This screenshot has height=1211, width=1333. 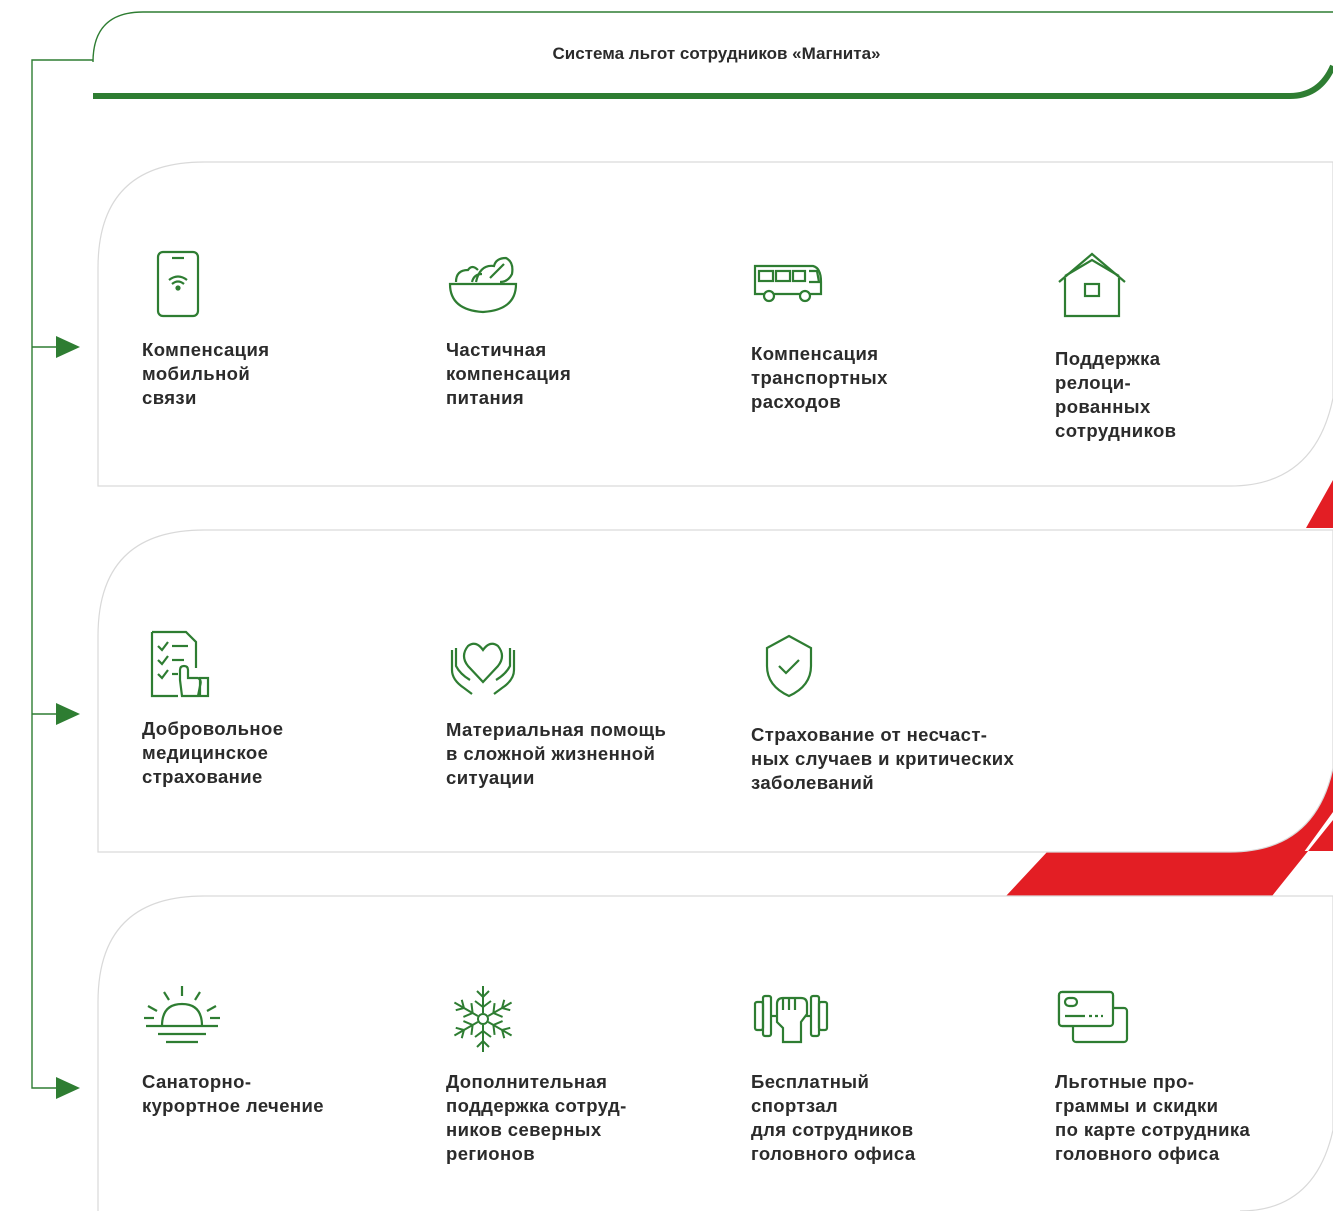 What do you see at coordinates (213, 752) in the screenshot?
I see `benefit-label: Добровольное медицинское страхование` at bounding box center [213, 752].